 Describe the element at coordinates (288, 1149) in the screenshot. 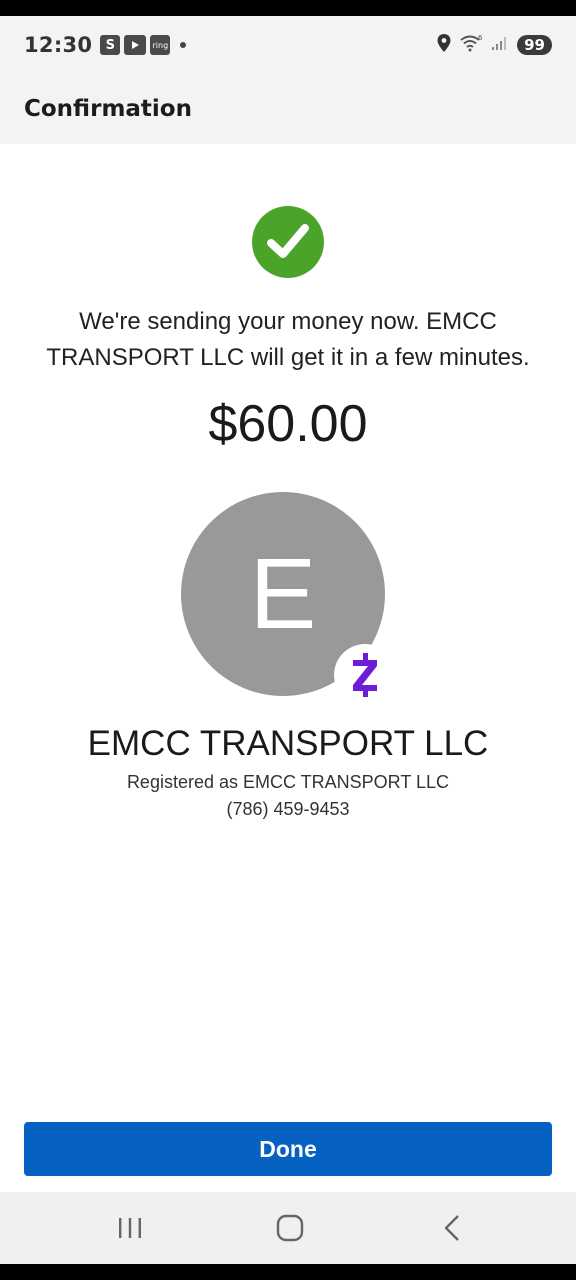

I see `done-button: Done` at that location.